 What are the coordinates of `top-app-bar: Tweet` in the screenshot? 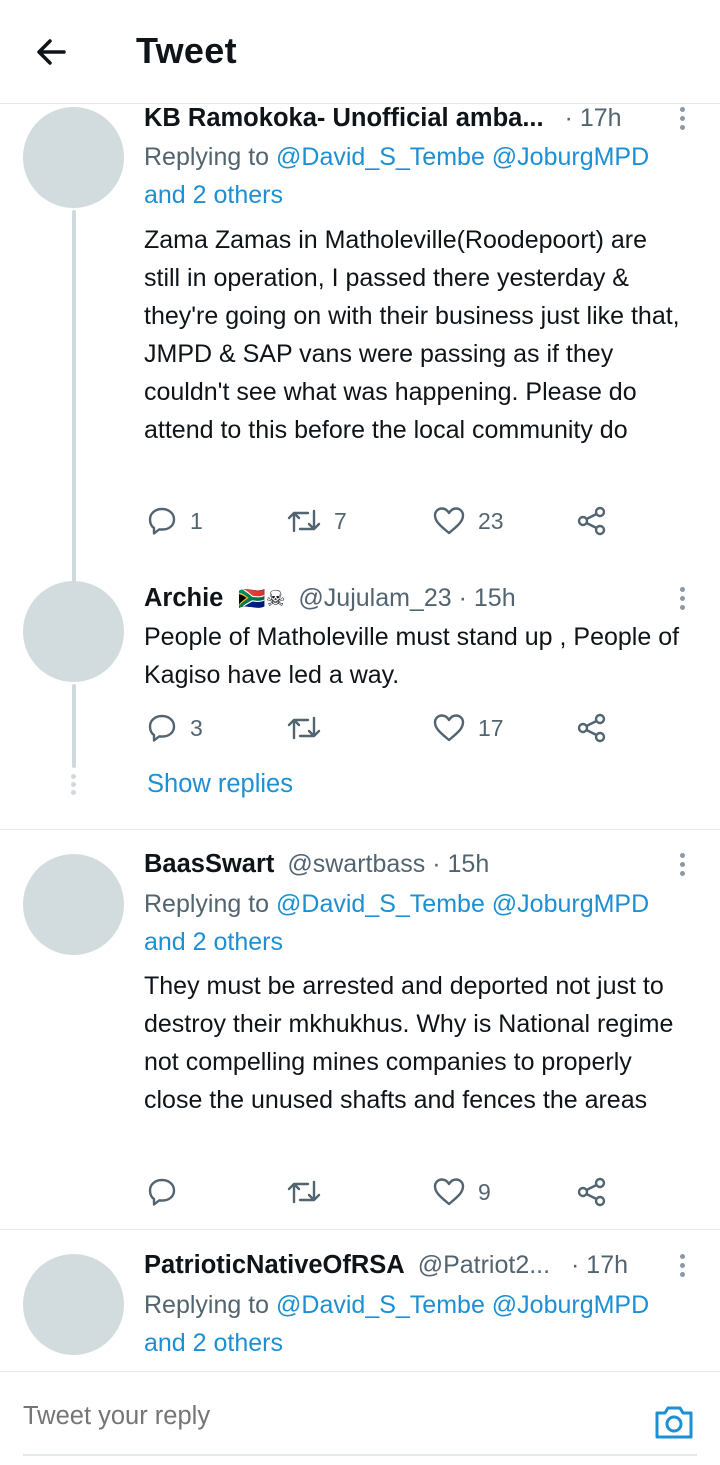 It's located at (360, 52).